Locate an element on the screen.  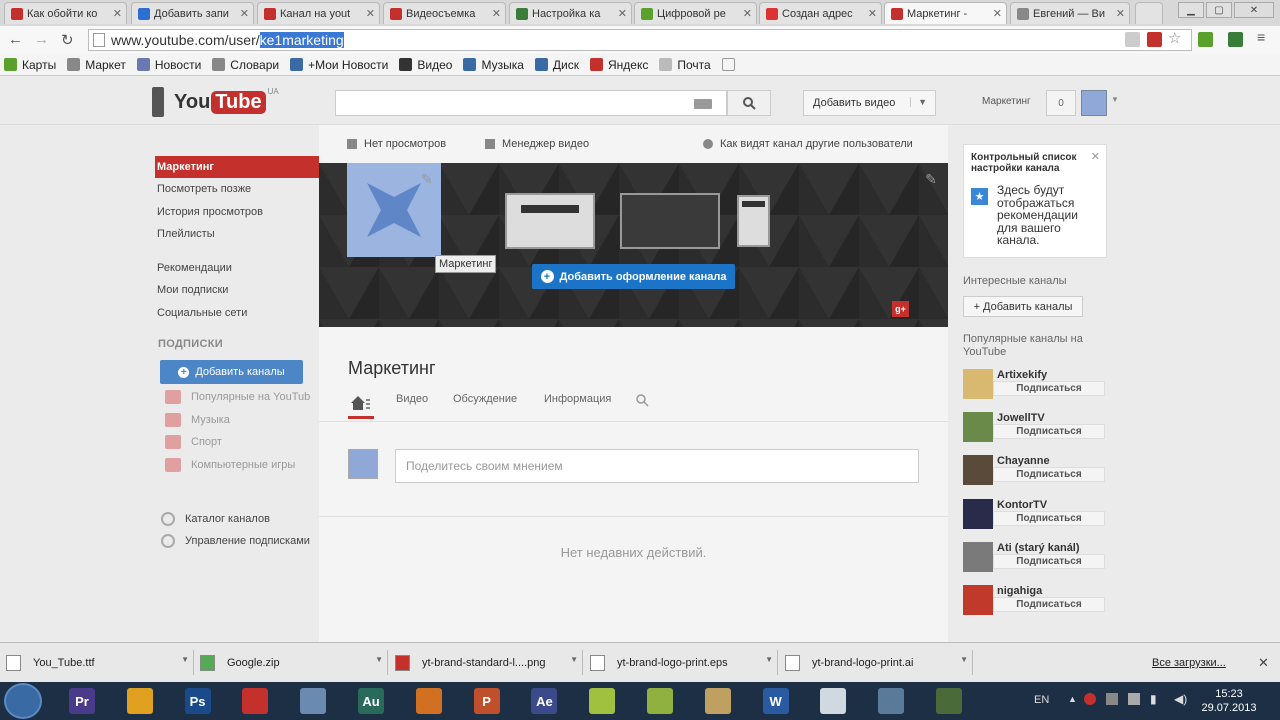
bookmark-4: +Мои Новости is located at coordinates (339, 65).